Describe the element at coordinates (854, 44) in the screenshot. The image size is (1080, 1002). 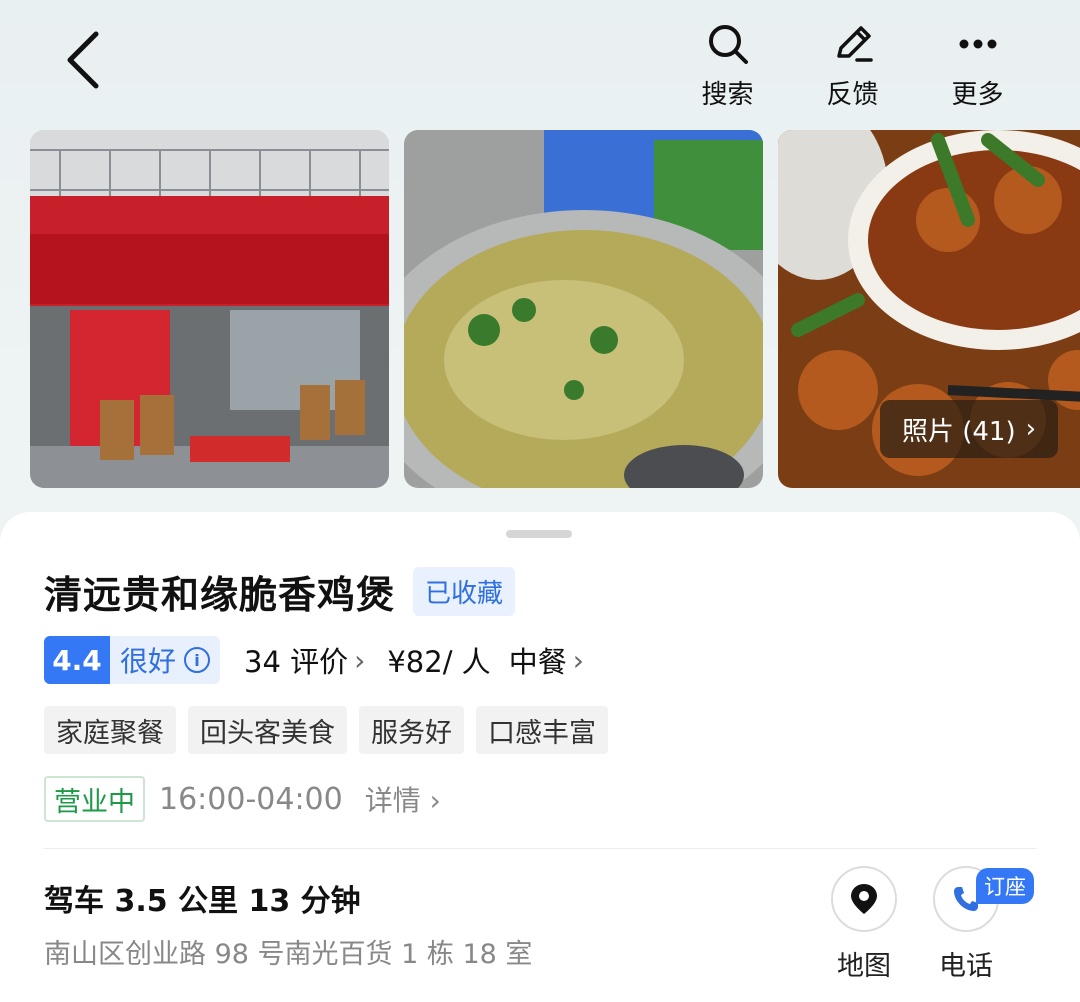
I see `pencil-icon` at that location.